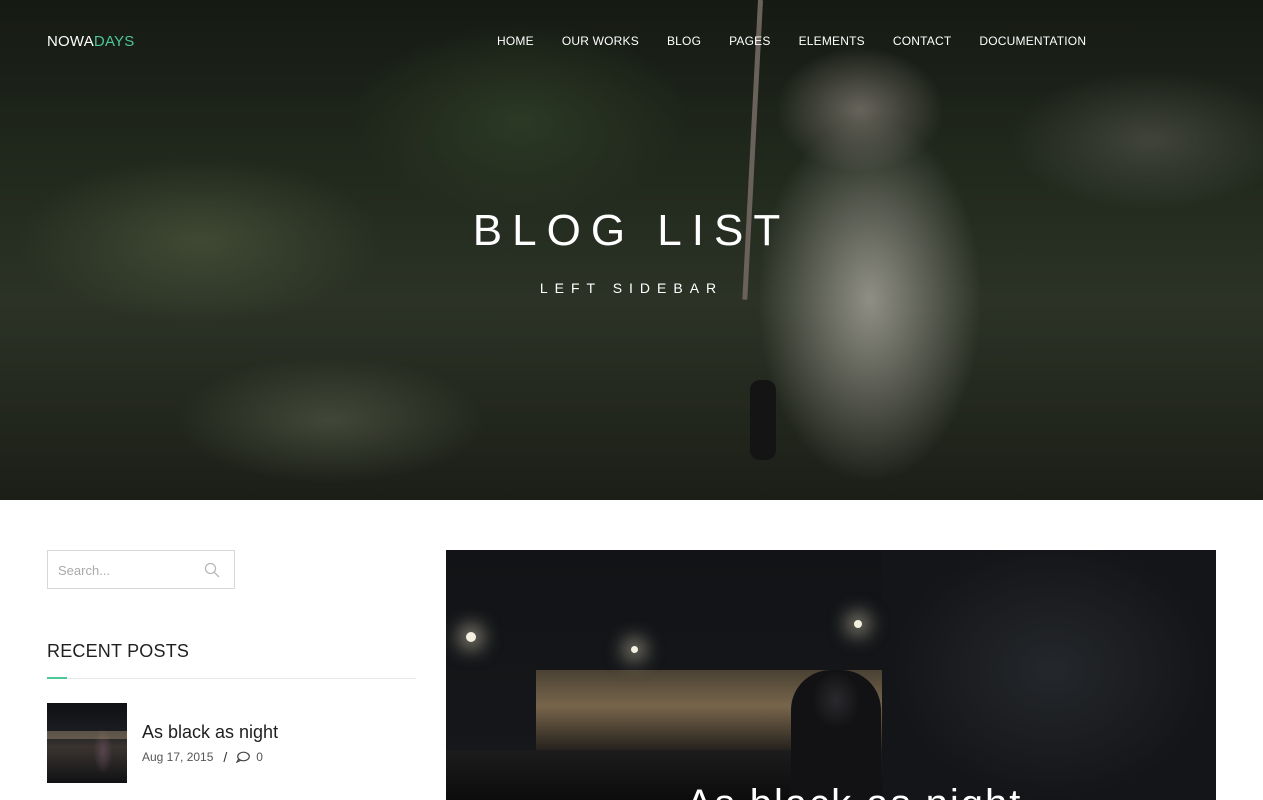  I want to click on site-logo: NOWADAYS, so click(90, 41).